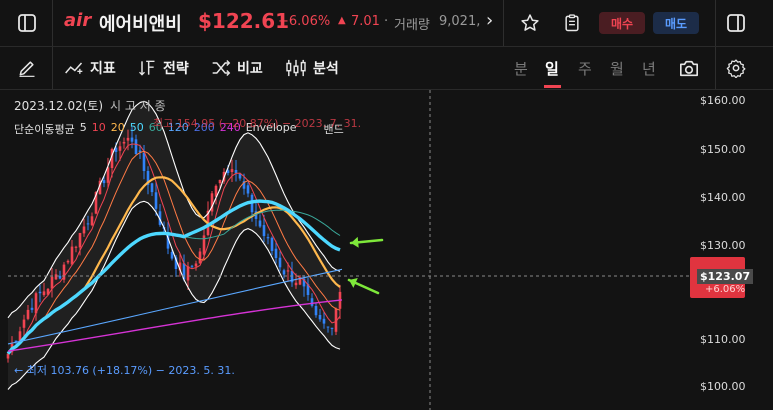  What do you see at coordinates (676, 23) in the screenshot?
I see `sell-button: 매도` at bounding box center [676, 23].